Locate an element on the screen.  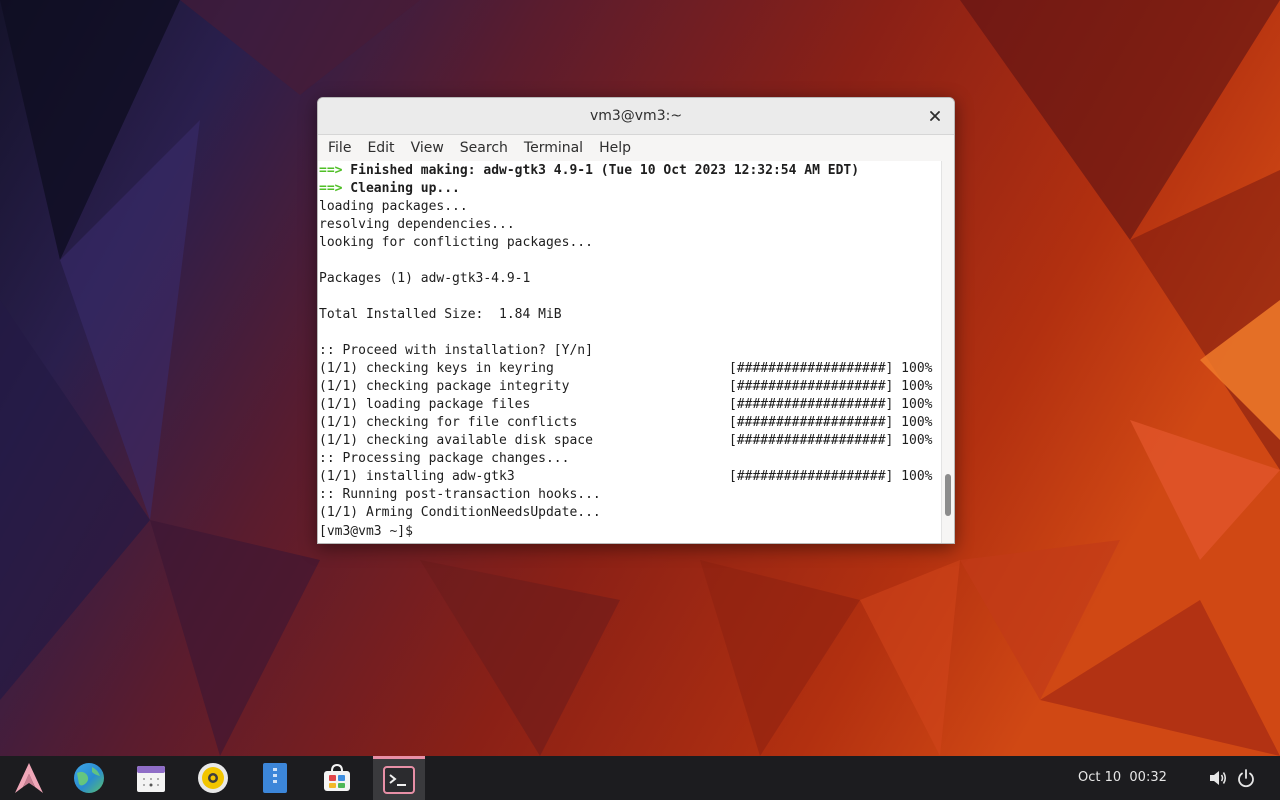
menu-search: Search is located at coordinates (484, 148).